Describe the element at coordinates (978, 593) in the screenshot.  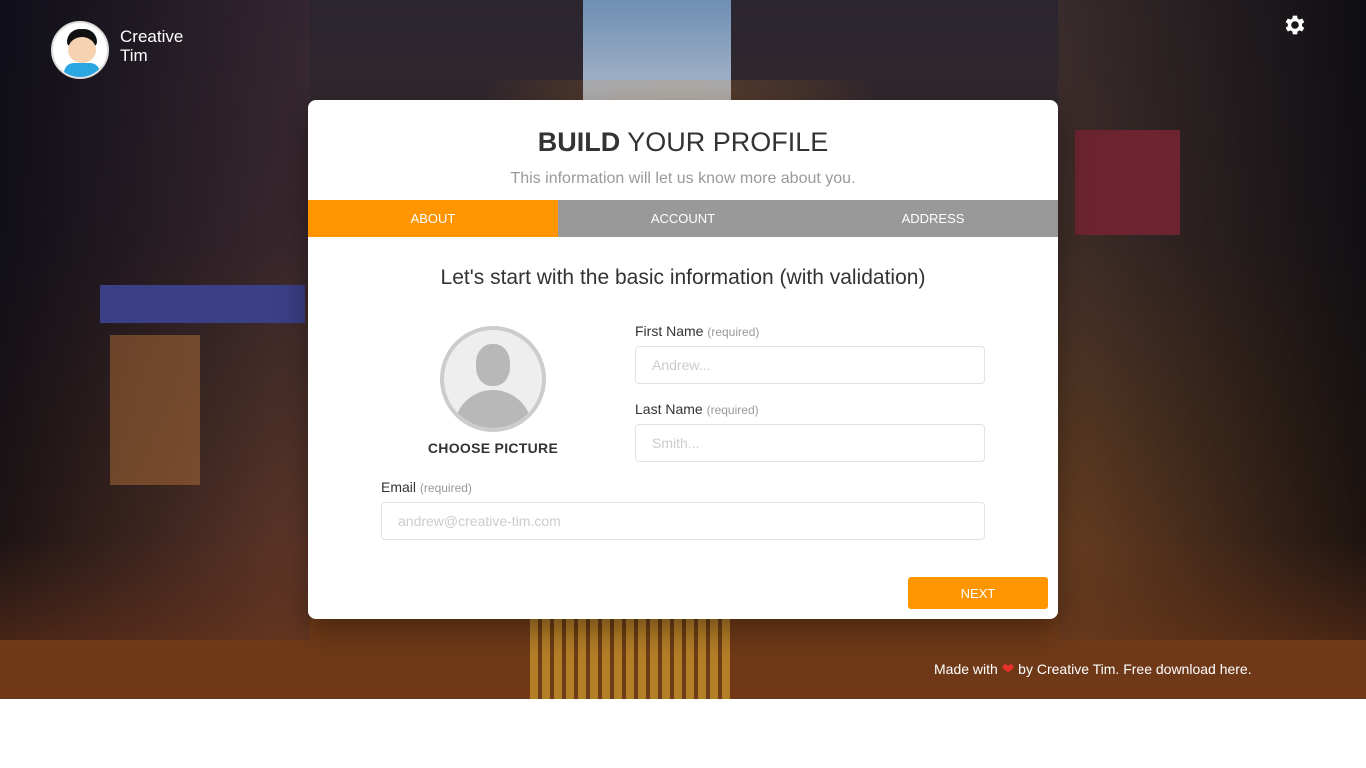
I see `next-button: NEXT` at that location.